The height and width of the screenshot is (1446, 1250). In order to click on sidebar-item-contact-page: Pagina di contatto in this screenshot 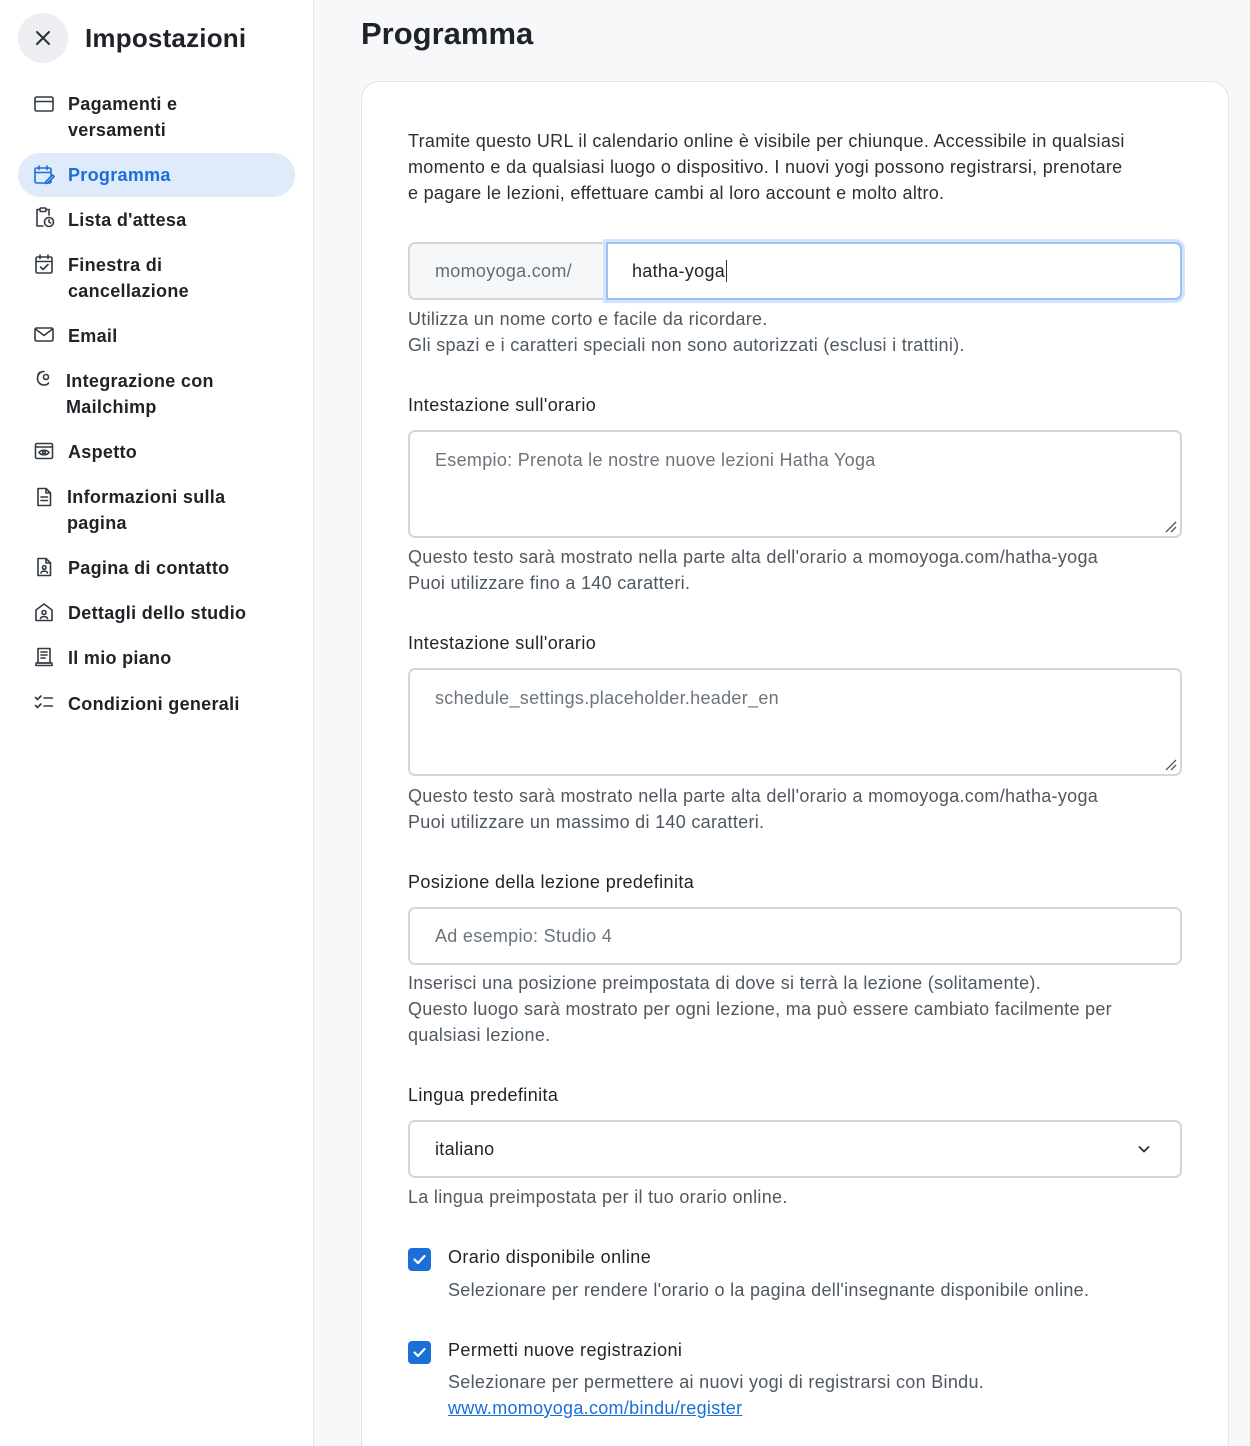, I will do `click(156, 568)`.